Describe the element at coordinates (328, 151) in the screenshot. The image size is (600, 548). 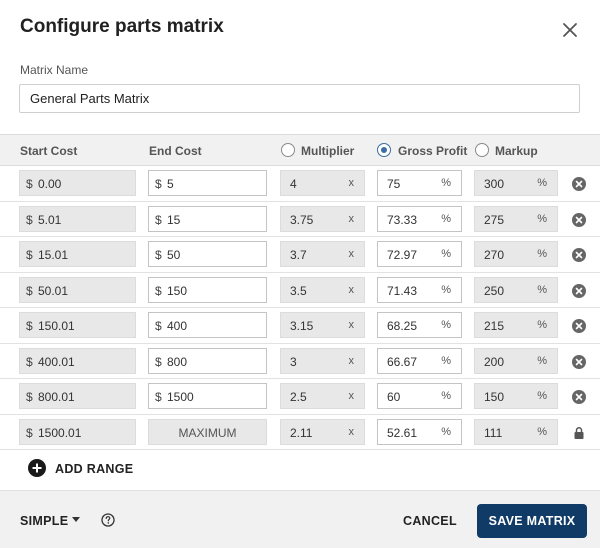
I see `multiplier-header: Multiplier` at that location.